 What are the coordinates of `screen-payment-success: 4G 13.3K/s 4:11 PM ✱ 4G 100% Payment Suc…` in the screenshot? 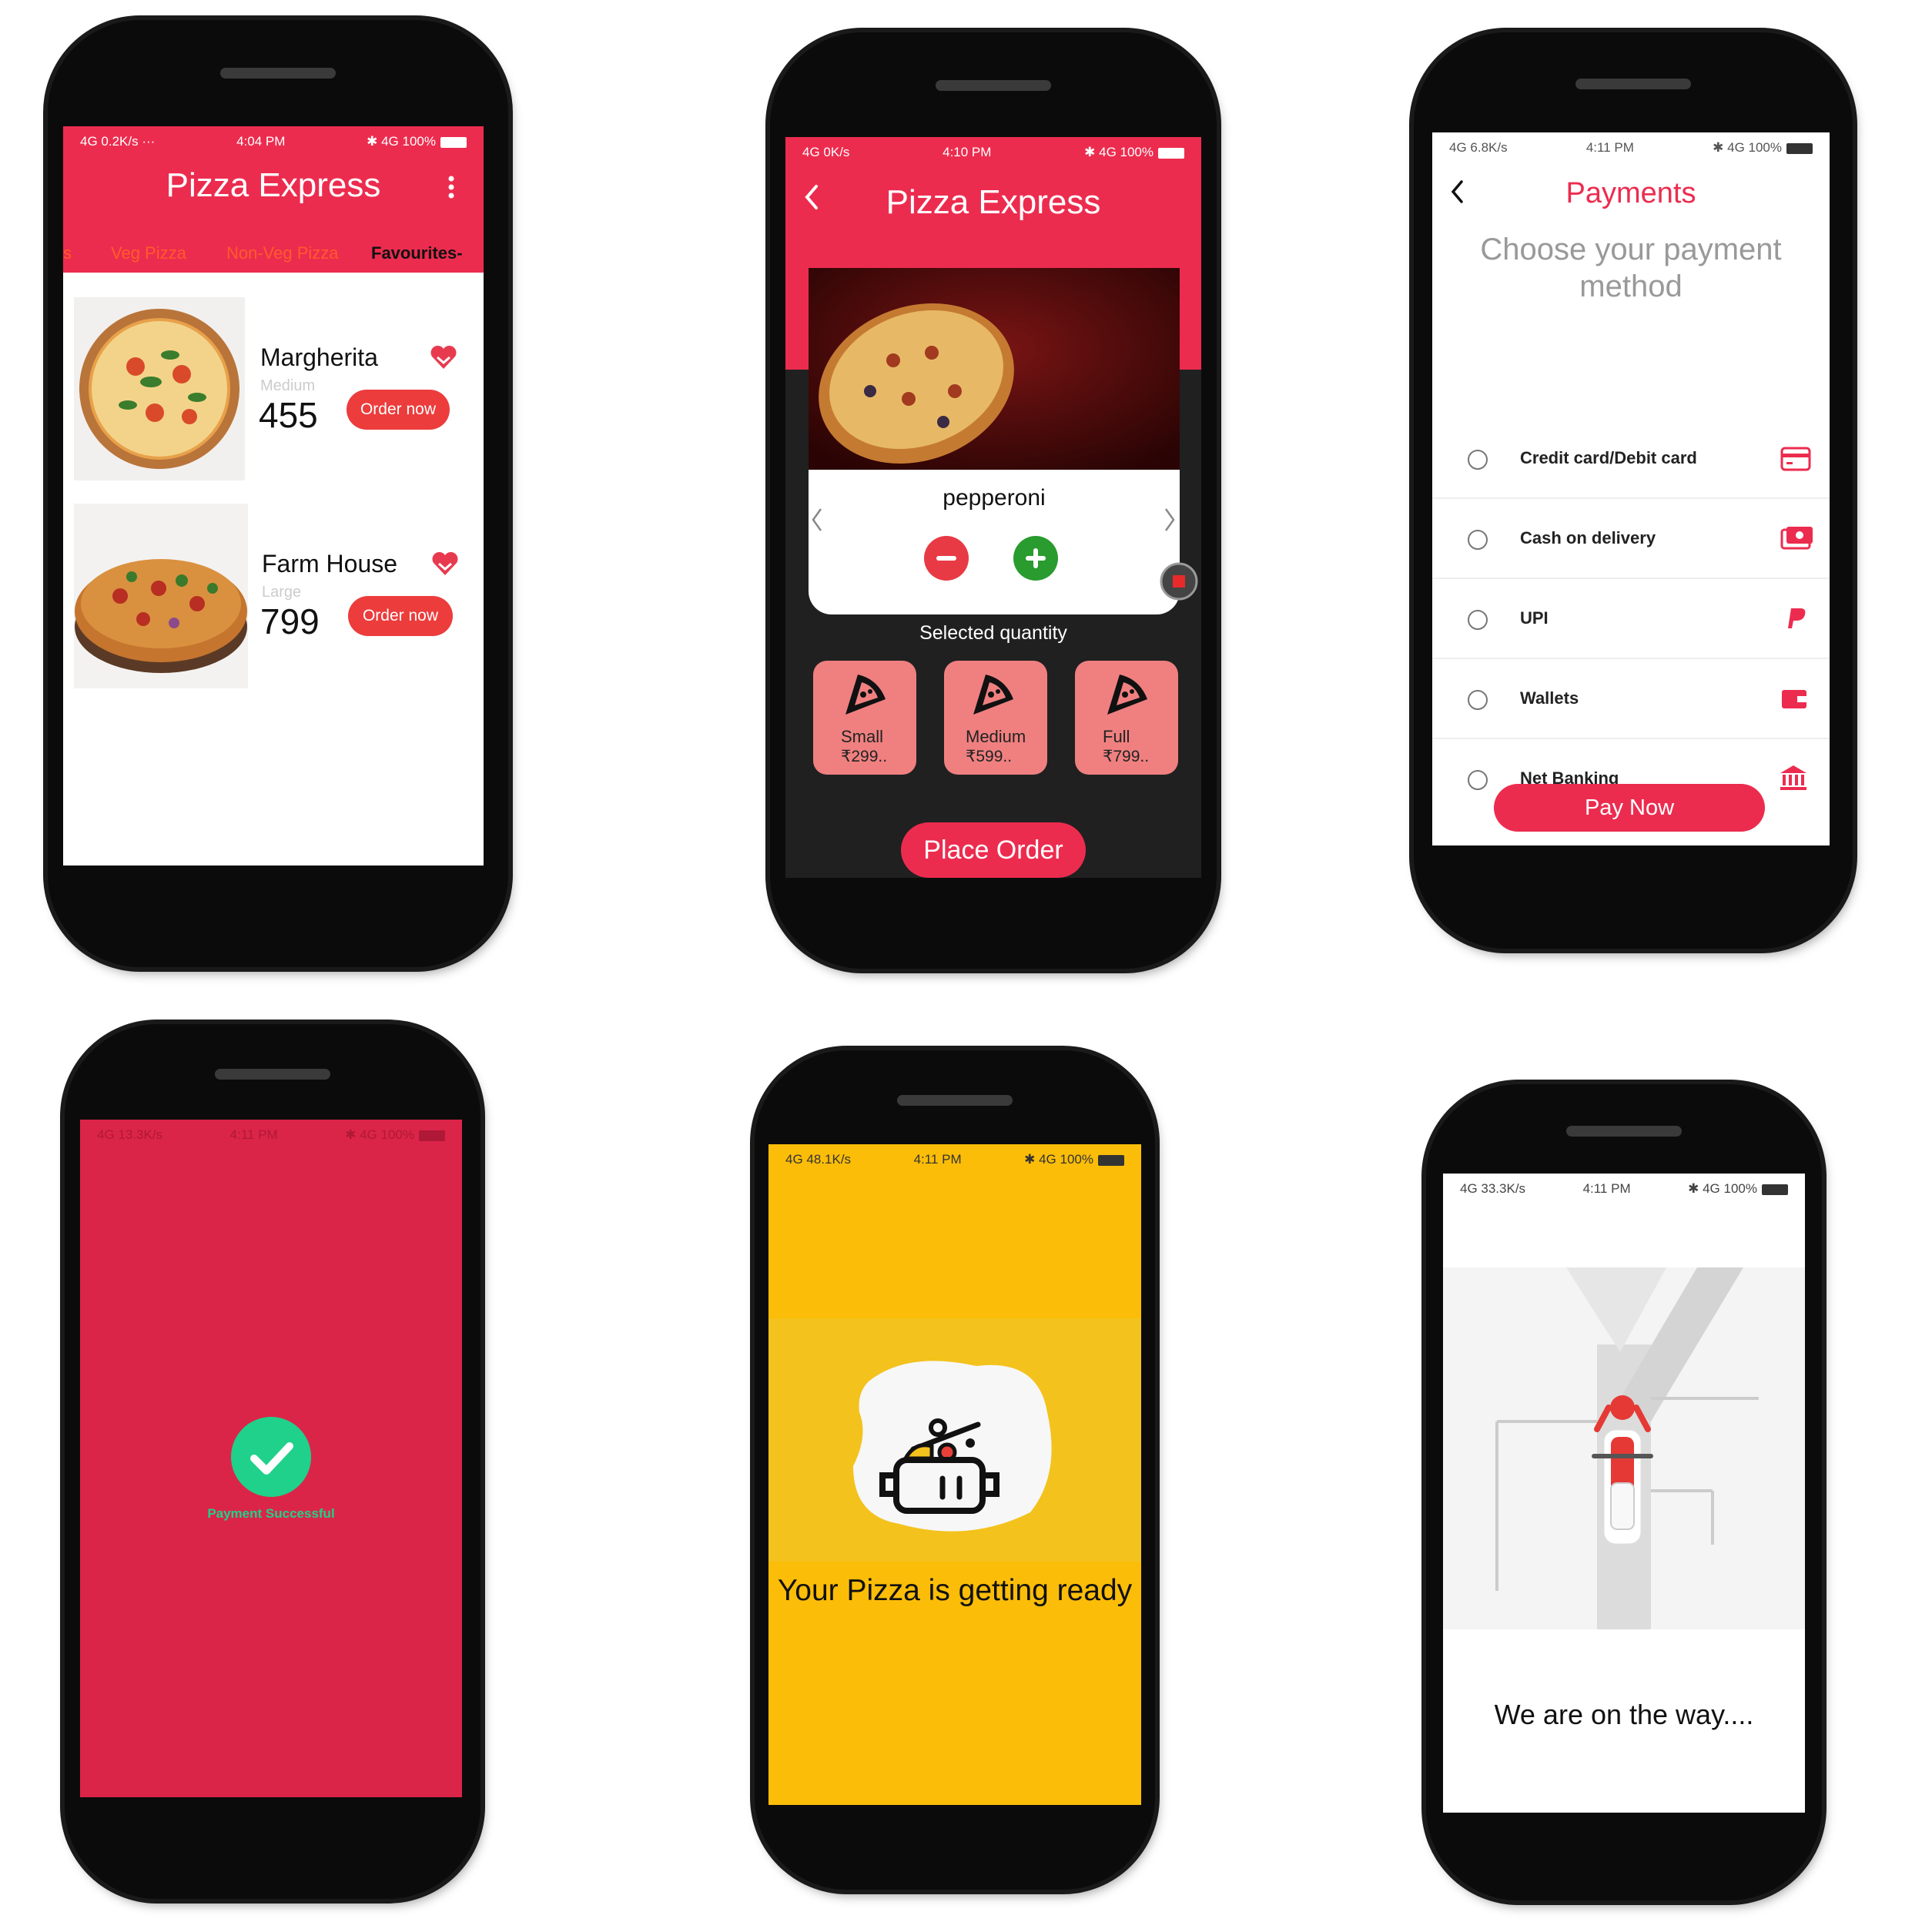 It's located at (271, 1458).